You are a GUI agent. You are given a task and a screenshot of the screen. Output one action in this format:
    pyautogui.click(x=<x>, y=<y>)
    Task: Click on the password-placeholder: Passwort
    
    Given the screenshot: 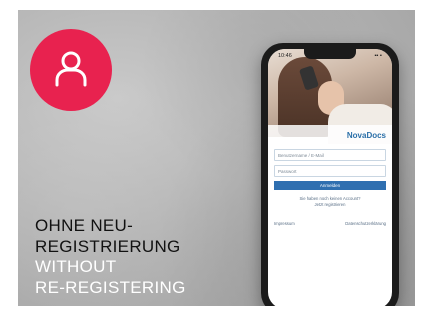 What is the action you would take?
    pyautogui.click(x=287, y=171)
    